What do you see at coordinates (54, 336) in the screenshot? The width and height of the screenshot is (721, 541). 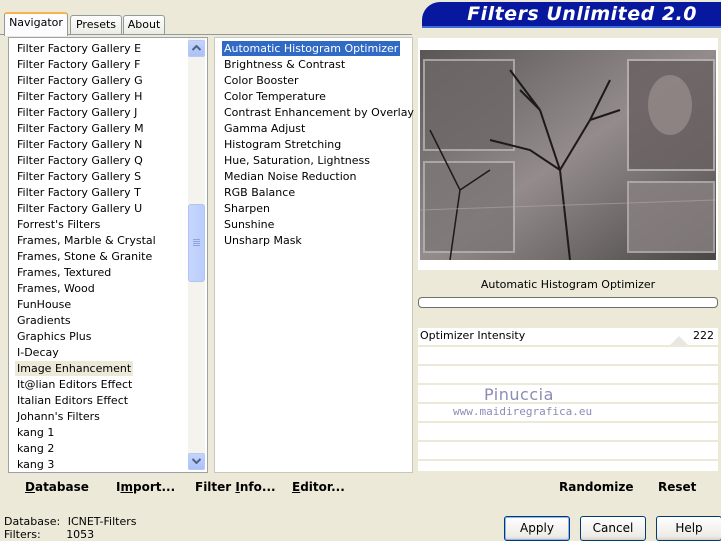 I see `category-item: Graphics Plus` at bounding box center [54, 336].